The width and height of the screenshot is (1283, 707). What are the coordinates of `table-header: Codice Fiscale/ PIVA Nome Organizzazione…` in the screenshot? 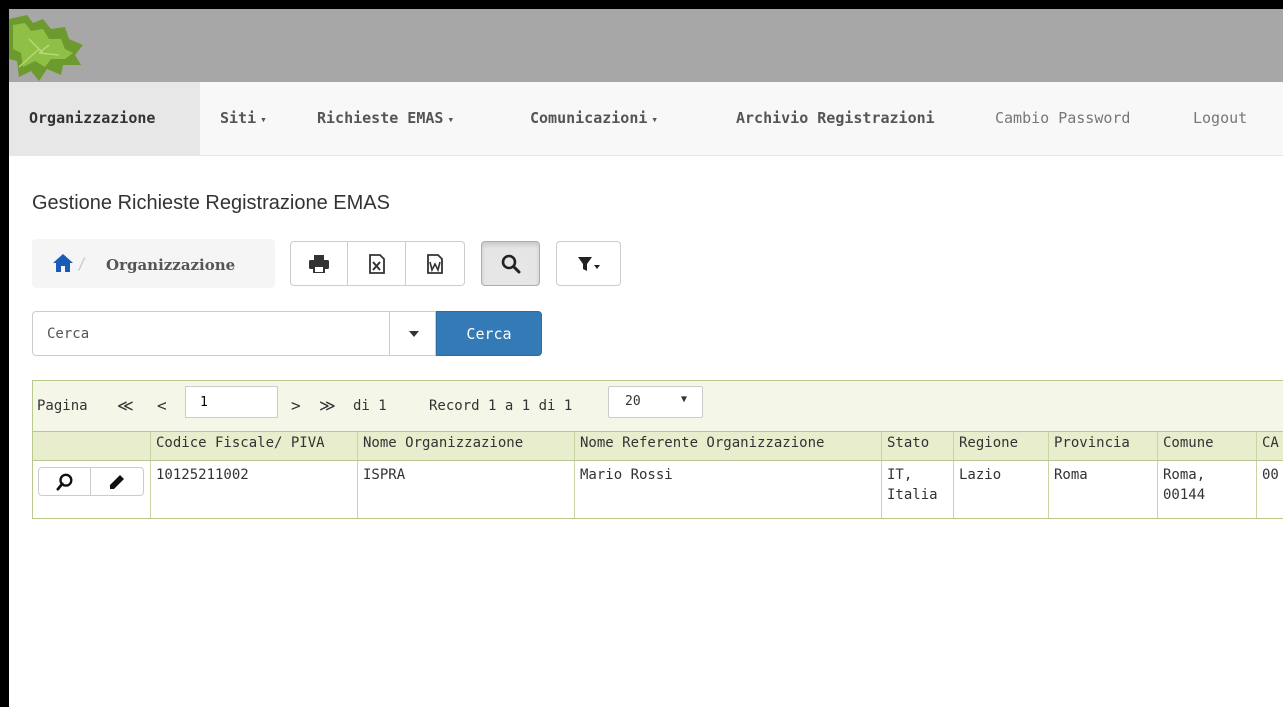 It's located at (658, 446).